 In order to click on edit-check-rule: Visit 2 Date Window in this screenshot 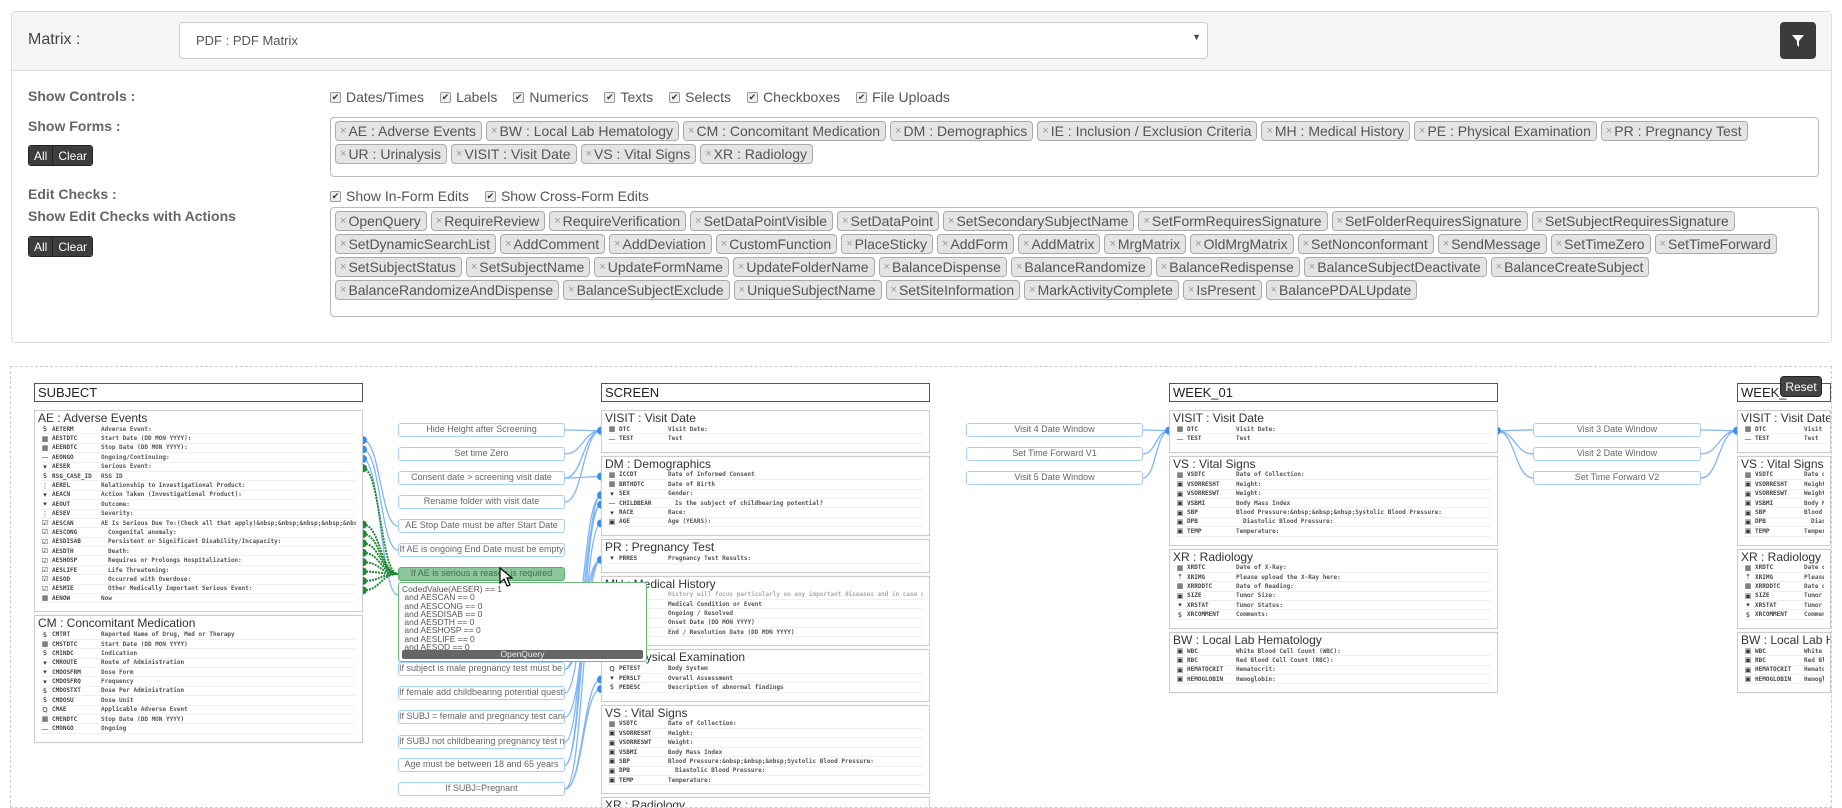, I will do `click(1617, 454)`.